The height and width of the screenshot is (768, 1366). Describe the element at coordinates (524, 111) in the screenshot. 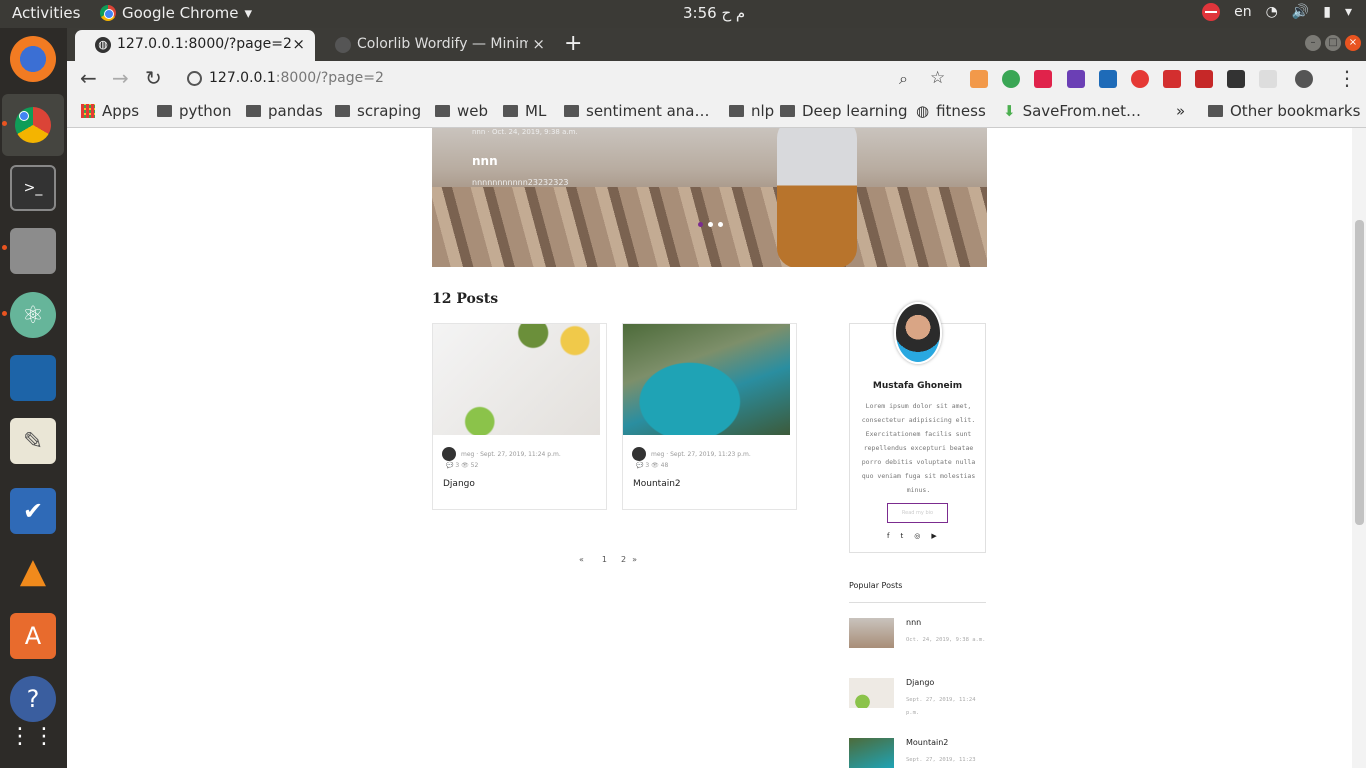

I see `bookmark-ml: ML` at that location.